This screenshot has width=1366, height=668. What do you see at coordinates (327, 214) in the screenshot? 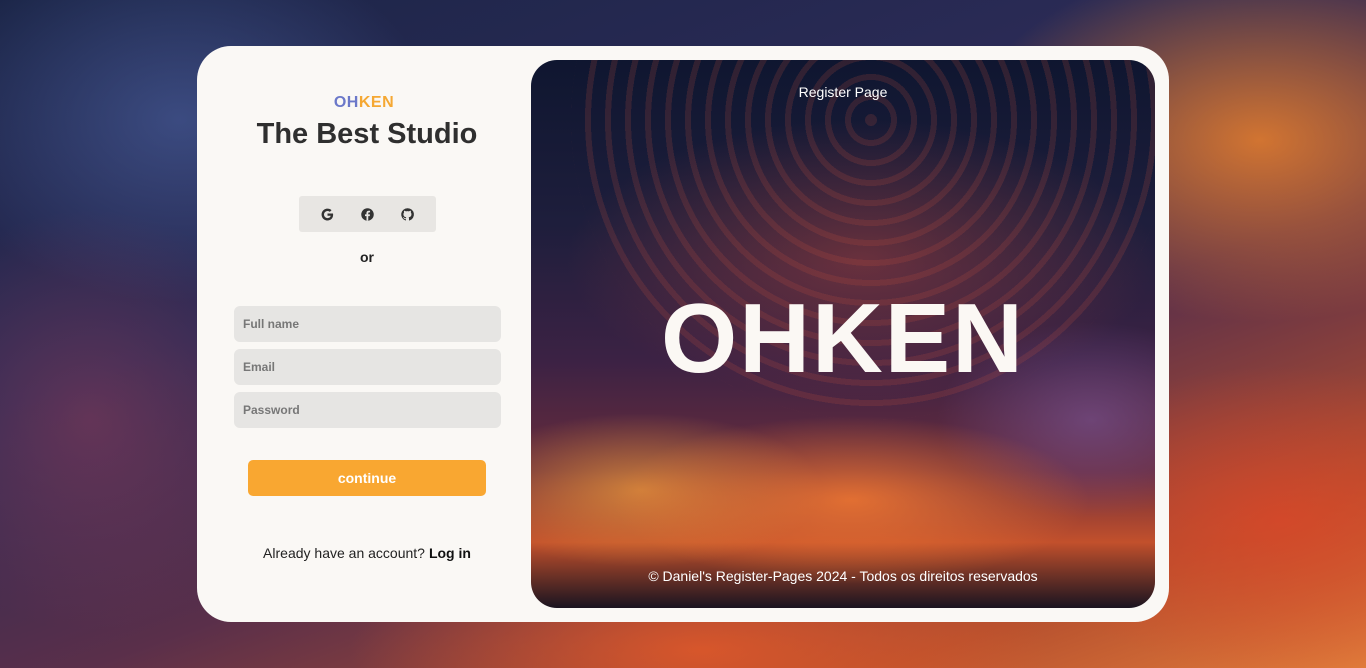
I see `google-icon` at bounding box center [327, 214].